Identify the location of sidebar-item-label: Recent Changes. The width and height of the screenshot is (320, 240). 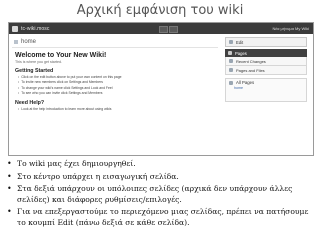
(251, 61).